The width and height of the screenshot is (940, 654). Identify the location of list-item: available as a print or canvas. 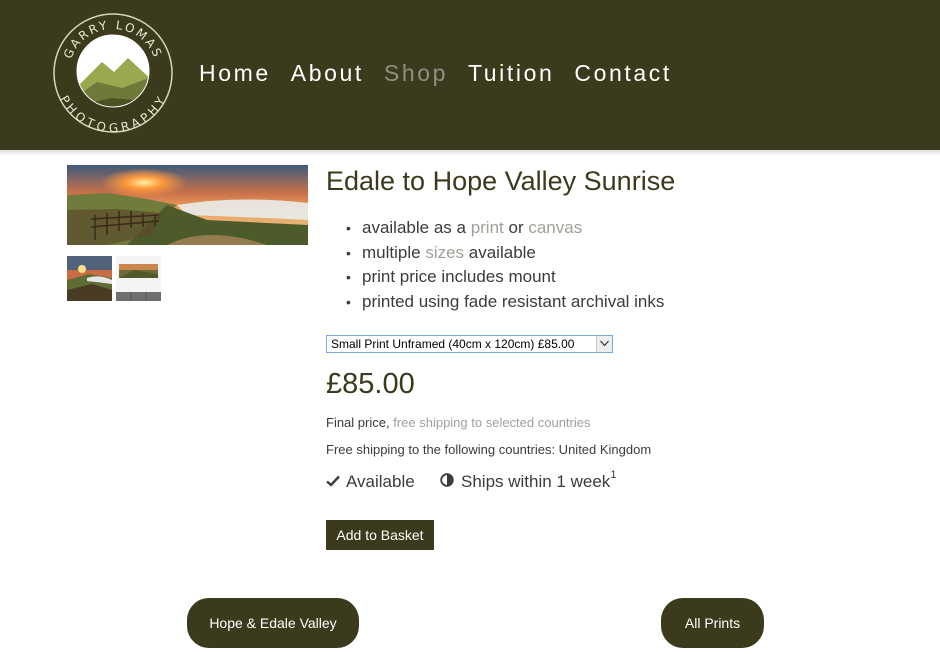
(505, 228).